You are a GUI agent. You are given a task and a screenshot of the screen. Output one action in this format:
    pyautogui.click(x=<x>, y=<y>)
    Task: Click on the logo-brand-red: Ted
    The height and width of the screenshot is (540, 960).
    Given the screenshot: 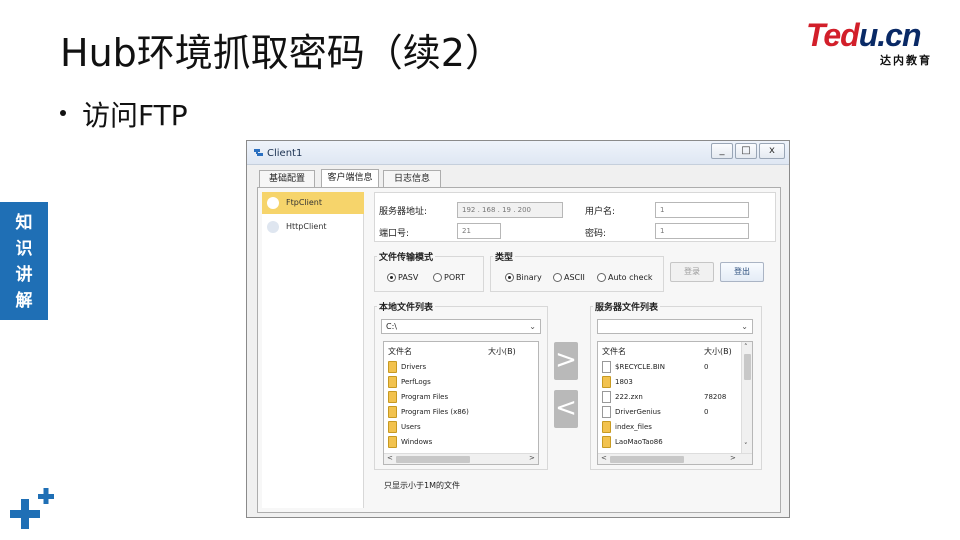 What is the action you would take?
    pyautogui.click(x=833, y=35)
    